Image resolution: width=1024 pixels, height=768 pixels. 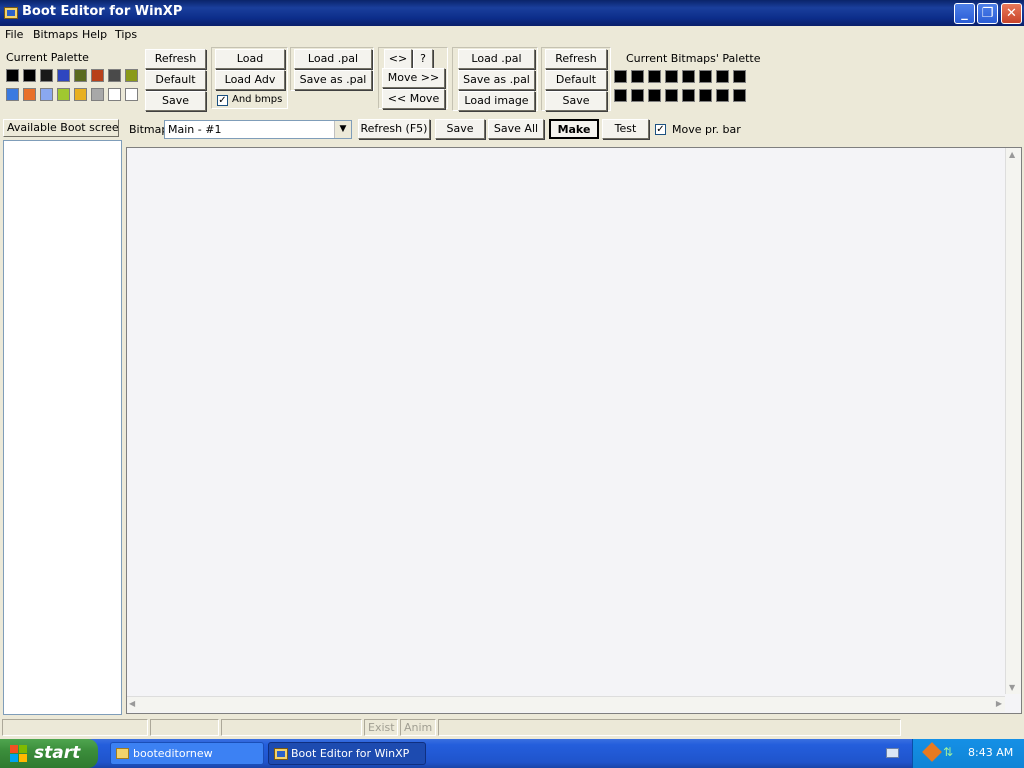 I want to click on start-label: start, so click(x=57, y=753).